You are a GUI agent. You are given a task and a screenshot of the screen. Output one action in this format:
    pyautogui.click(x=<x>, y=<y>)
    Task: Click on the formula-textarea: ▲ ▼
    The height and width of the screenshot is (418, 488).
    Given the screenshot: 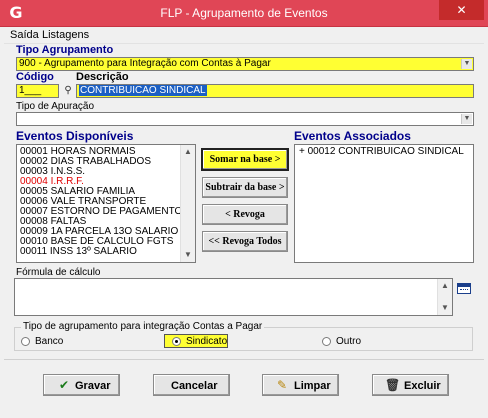 What is the action you would take?
    pyautogui.click(x=233, y=297)
    